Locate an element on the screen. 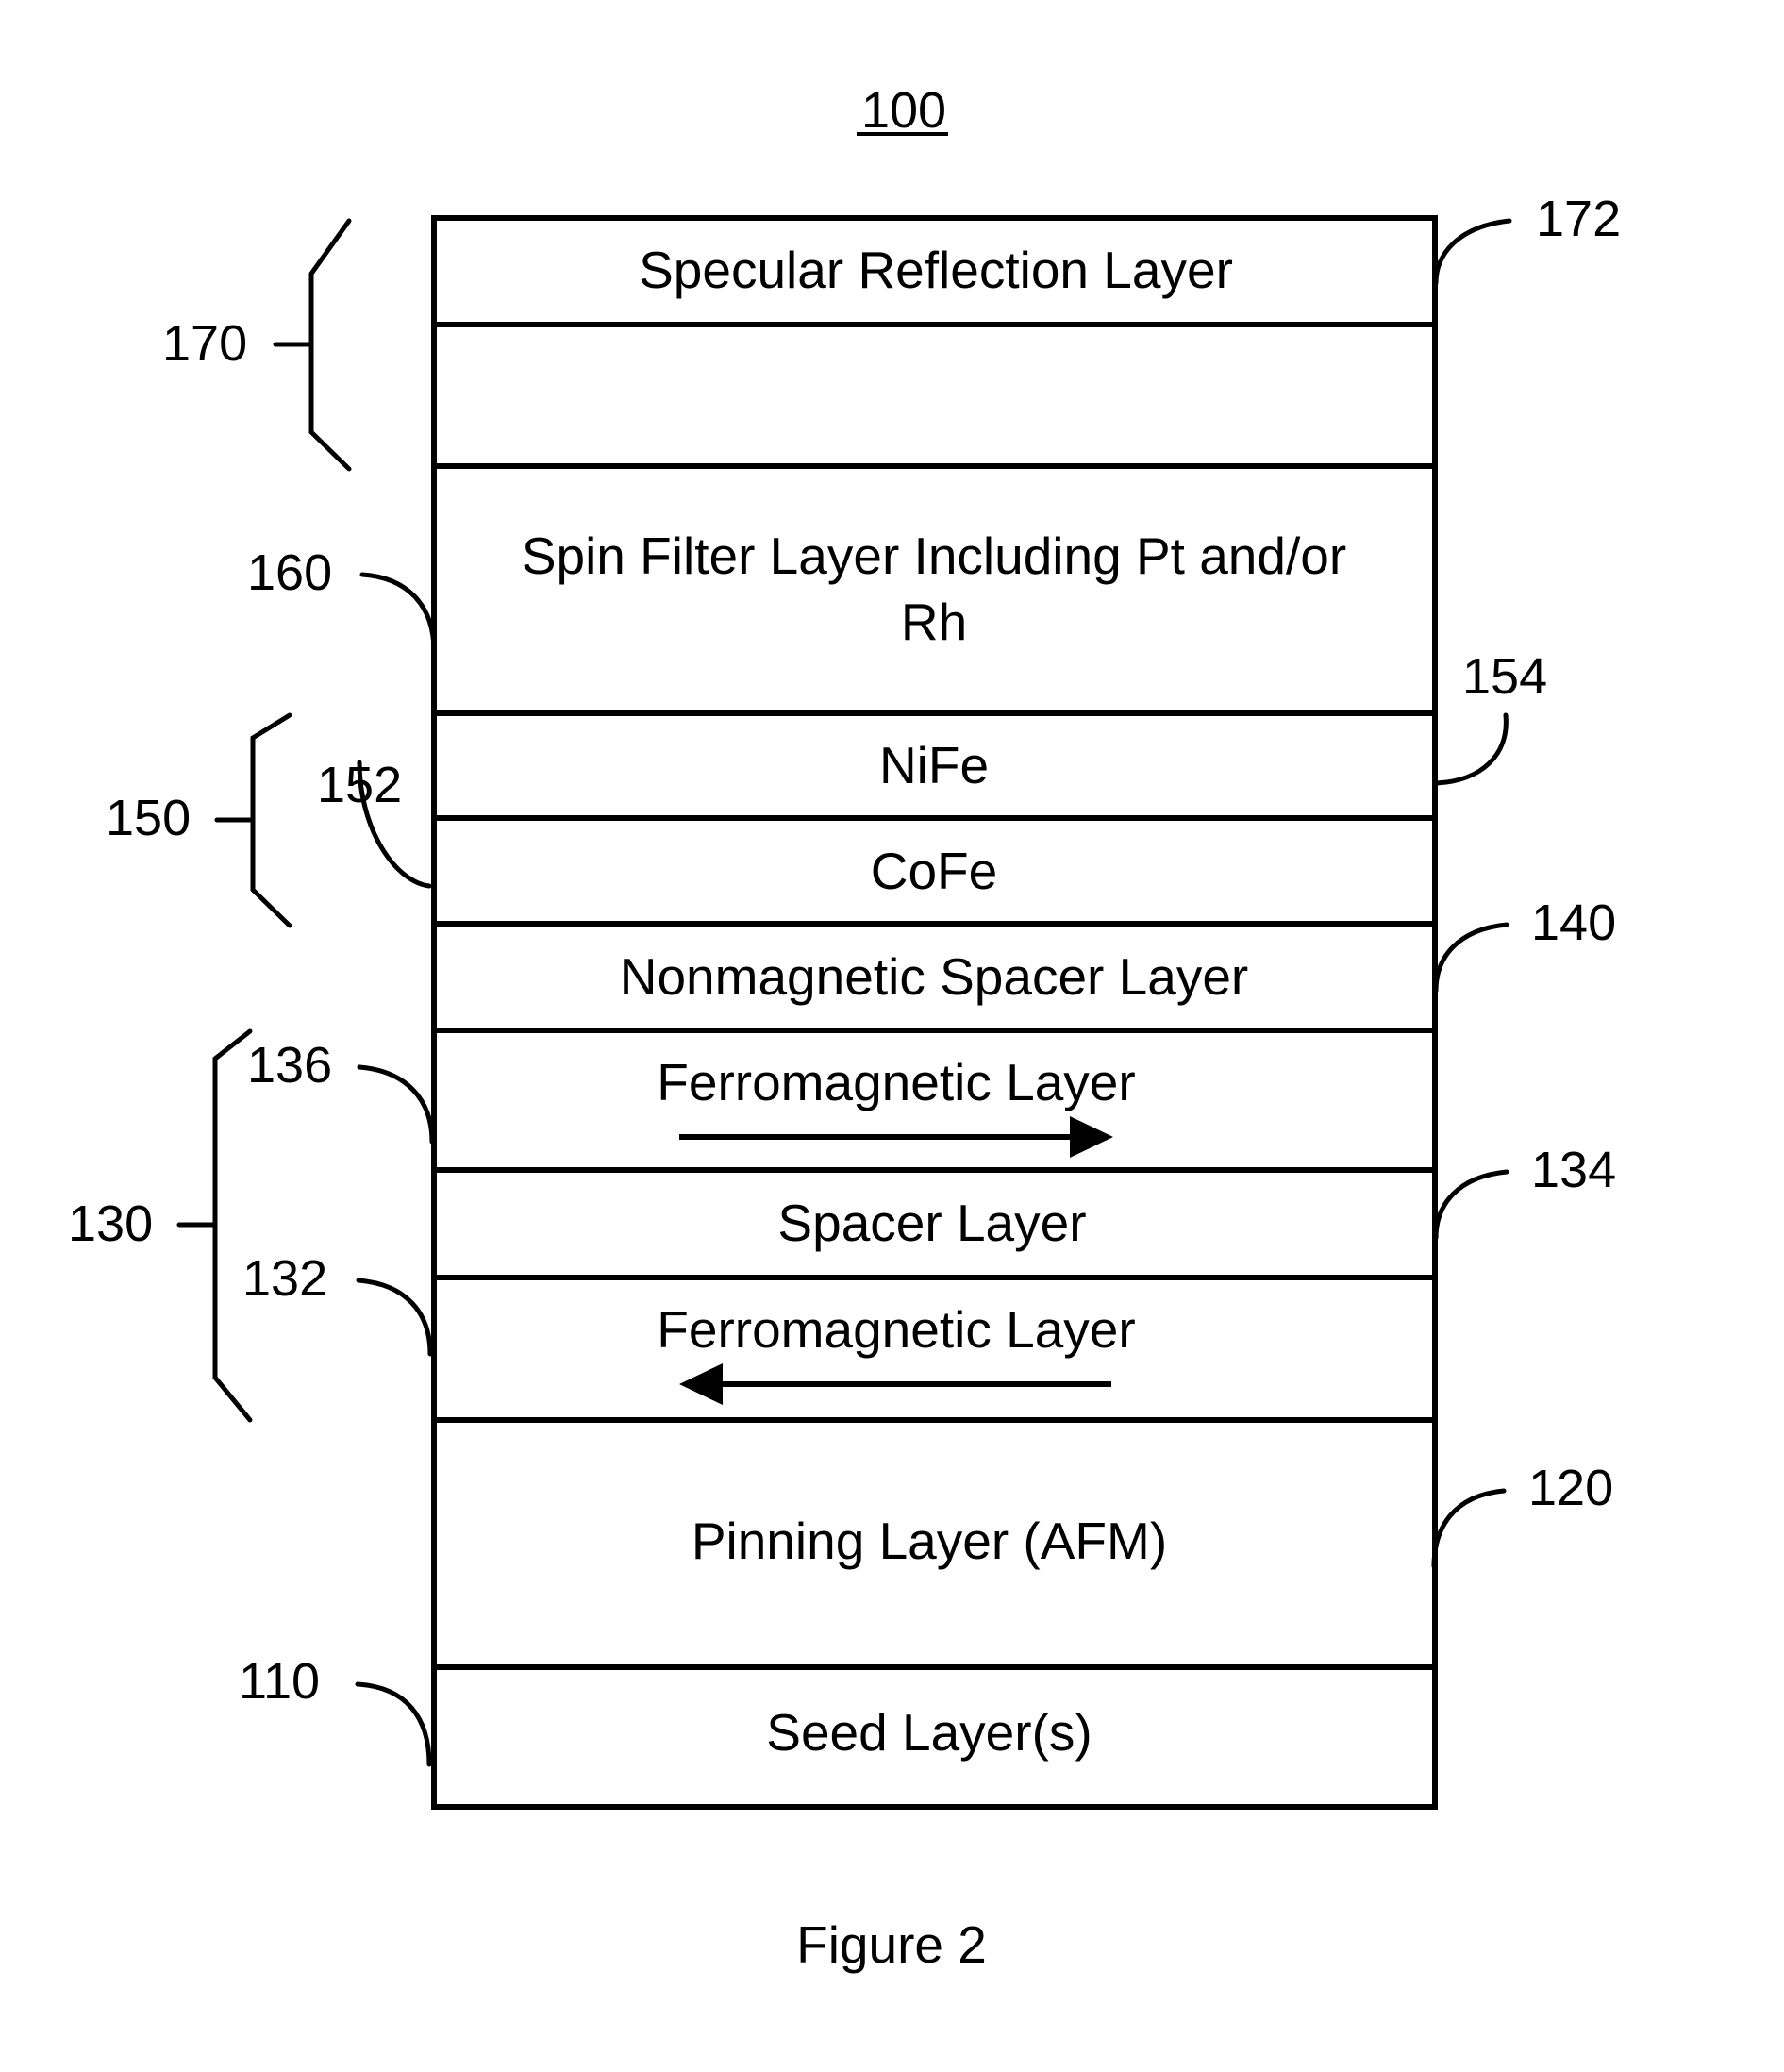 The image size is (1784, 2072). layer-spin-filter-line2: Rh is located at coordinates (934, 622).